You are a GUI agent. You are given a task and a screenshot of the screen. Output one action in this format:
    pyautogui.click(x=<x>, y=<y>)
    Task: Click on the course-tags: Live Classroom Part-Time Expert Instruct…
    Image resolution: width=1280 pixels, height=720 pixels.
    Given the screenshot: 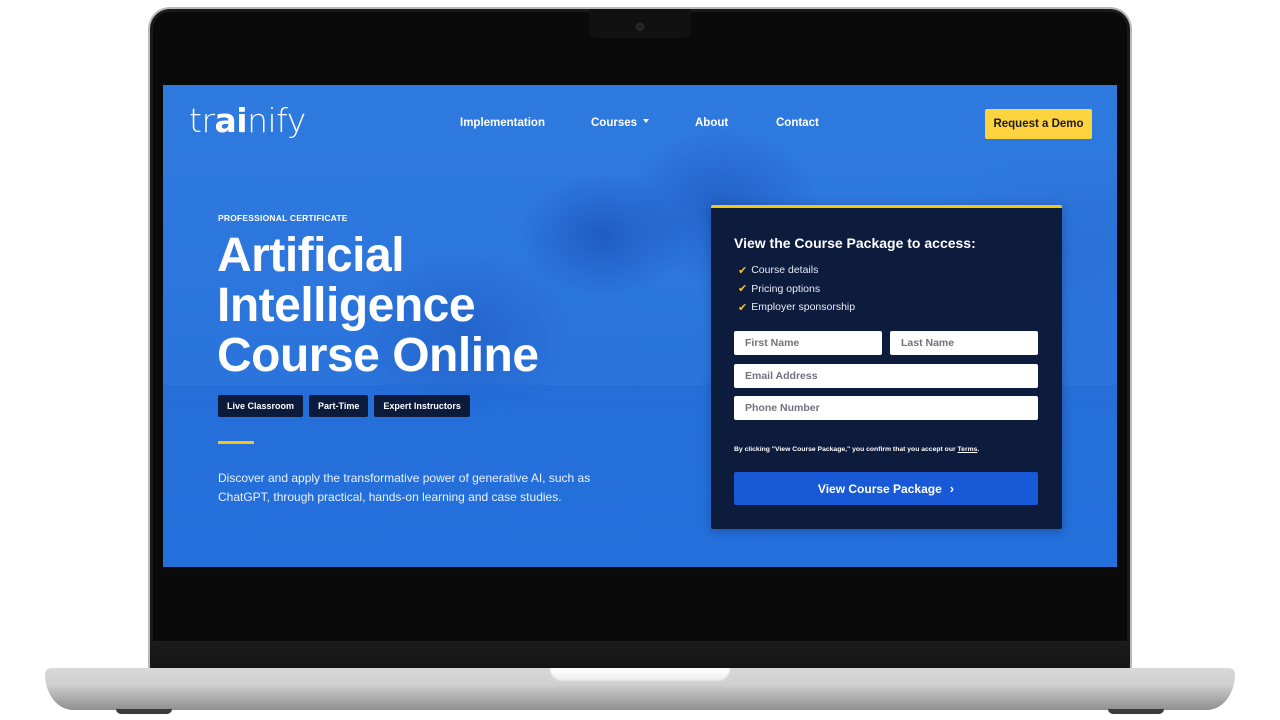 What is the action you would take?
    pyautogui.click(x=344, y=406)
    